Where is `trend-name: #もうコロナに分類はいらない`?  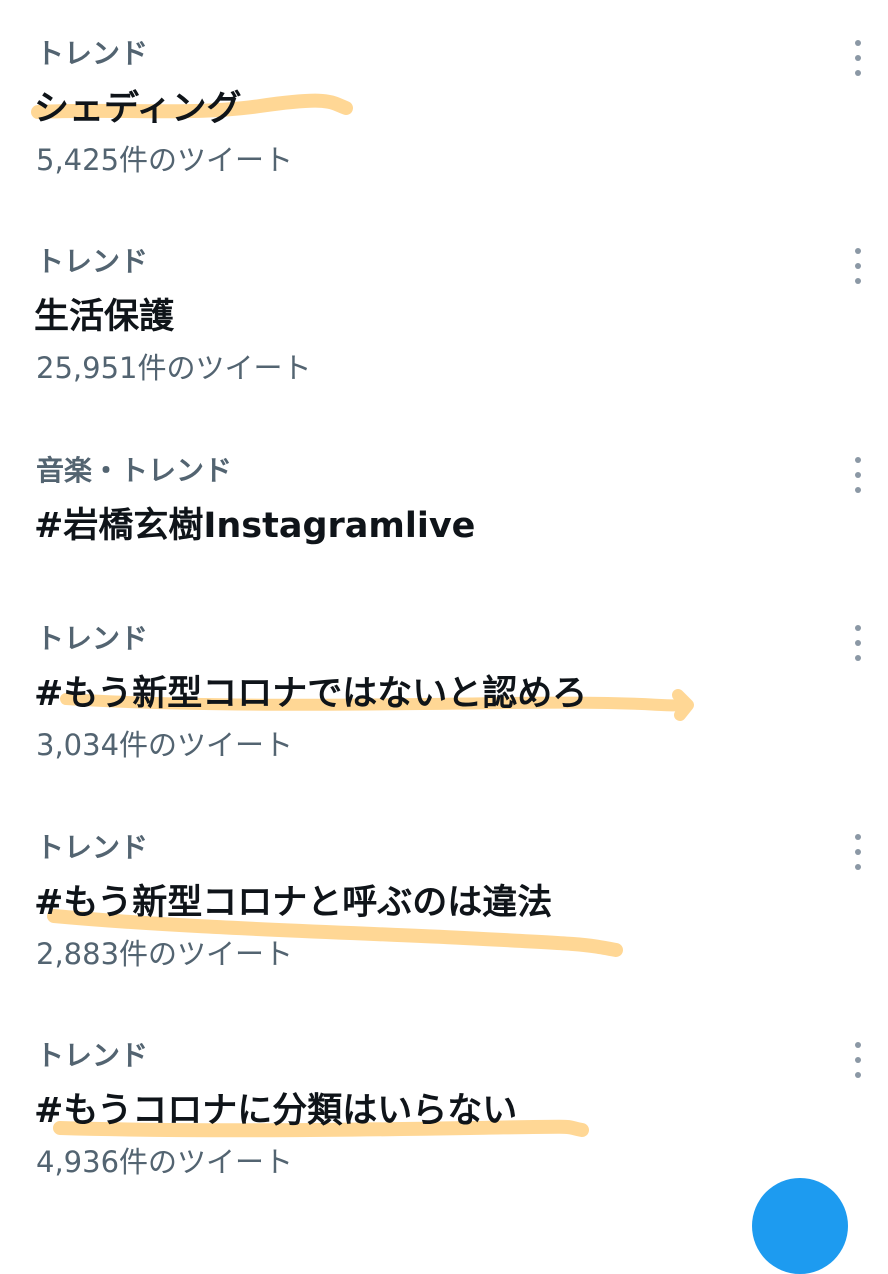 trend-name: #もうコロナに分類はいらない is located at coordinates (276, 1111).